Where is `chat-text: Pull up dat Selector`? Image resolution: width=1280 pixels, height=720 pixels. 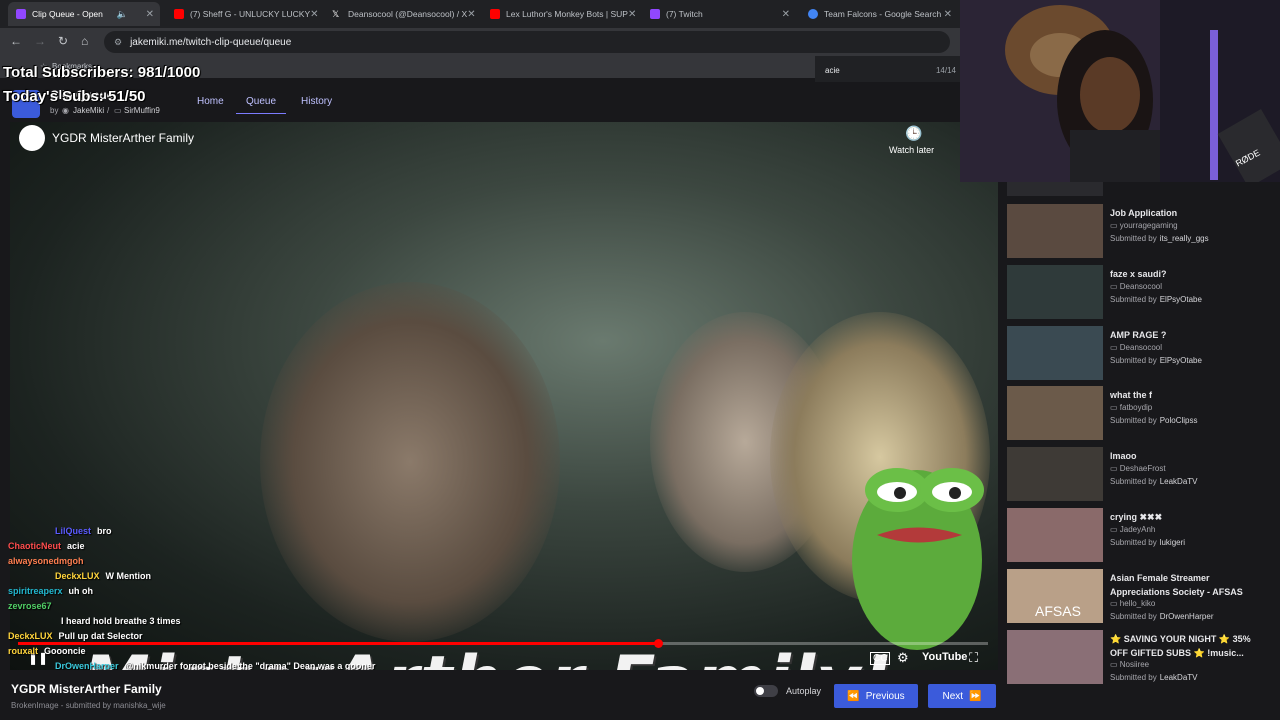 chat-text: Pull up dat Selector is located at coordinates (100, 636).